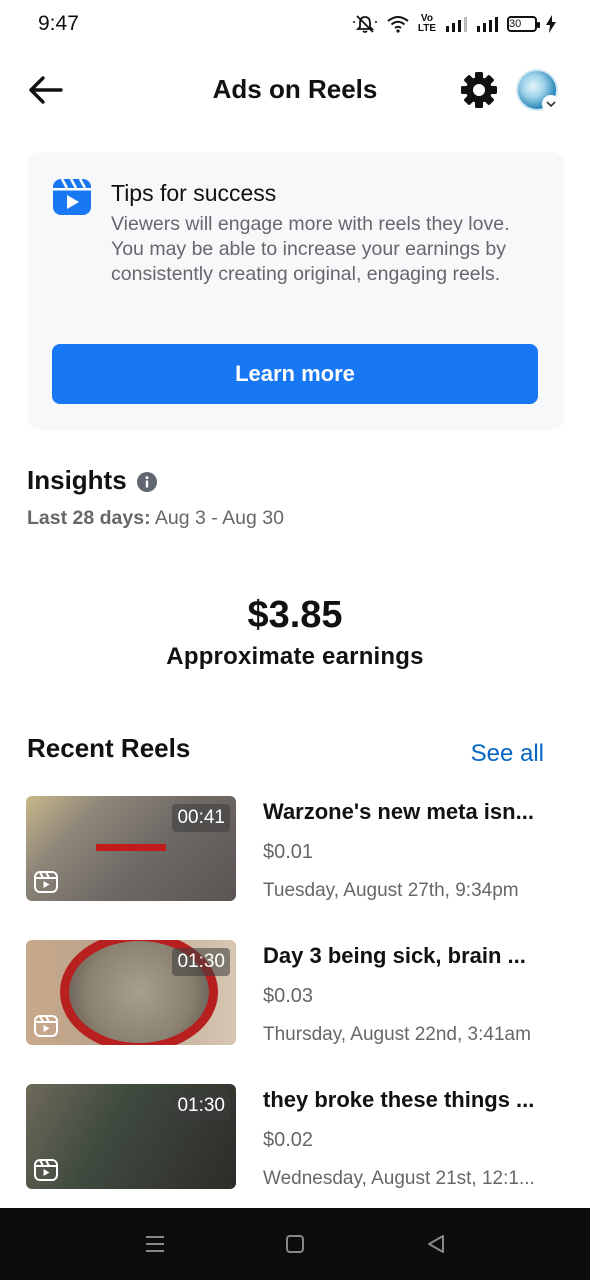 This screenshot has width=590, height=1280. Describe the element at coordinates (201, 818) in the screenshot. I see `reel-duration: 00:41` at that location.